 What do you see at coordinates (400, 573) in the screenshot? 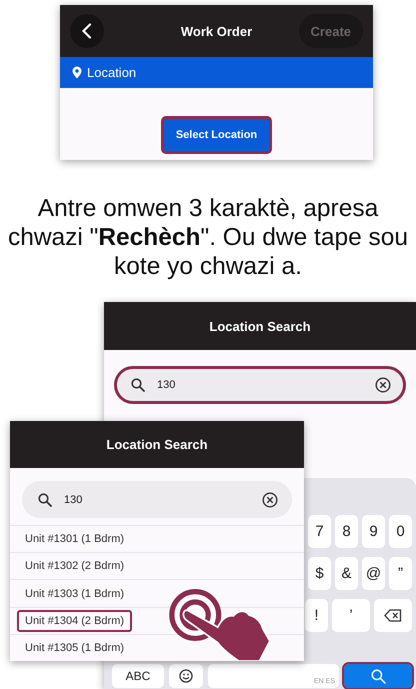
I see `keyboard-key: ”` at bounding box center [400, 573].